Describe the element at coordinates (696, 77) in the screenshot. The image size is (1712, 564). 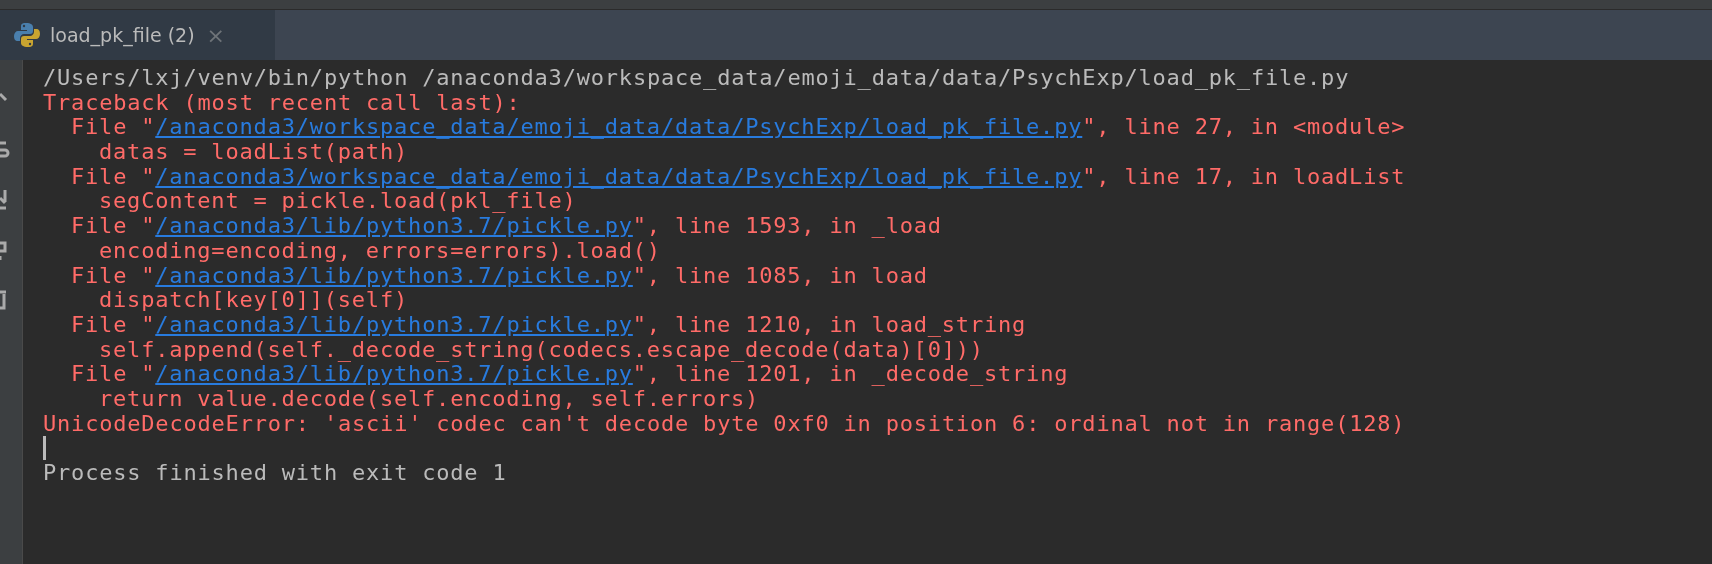
I see `command-line: /Users/lxj/venv/bin/python /anaconda3/workspace_data/emoji_data/data/PsychExp/load_pk_file.py` at that location.